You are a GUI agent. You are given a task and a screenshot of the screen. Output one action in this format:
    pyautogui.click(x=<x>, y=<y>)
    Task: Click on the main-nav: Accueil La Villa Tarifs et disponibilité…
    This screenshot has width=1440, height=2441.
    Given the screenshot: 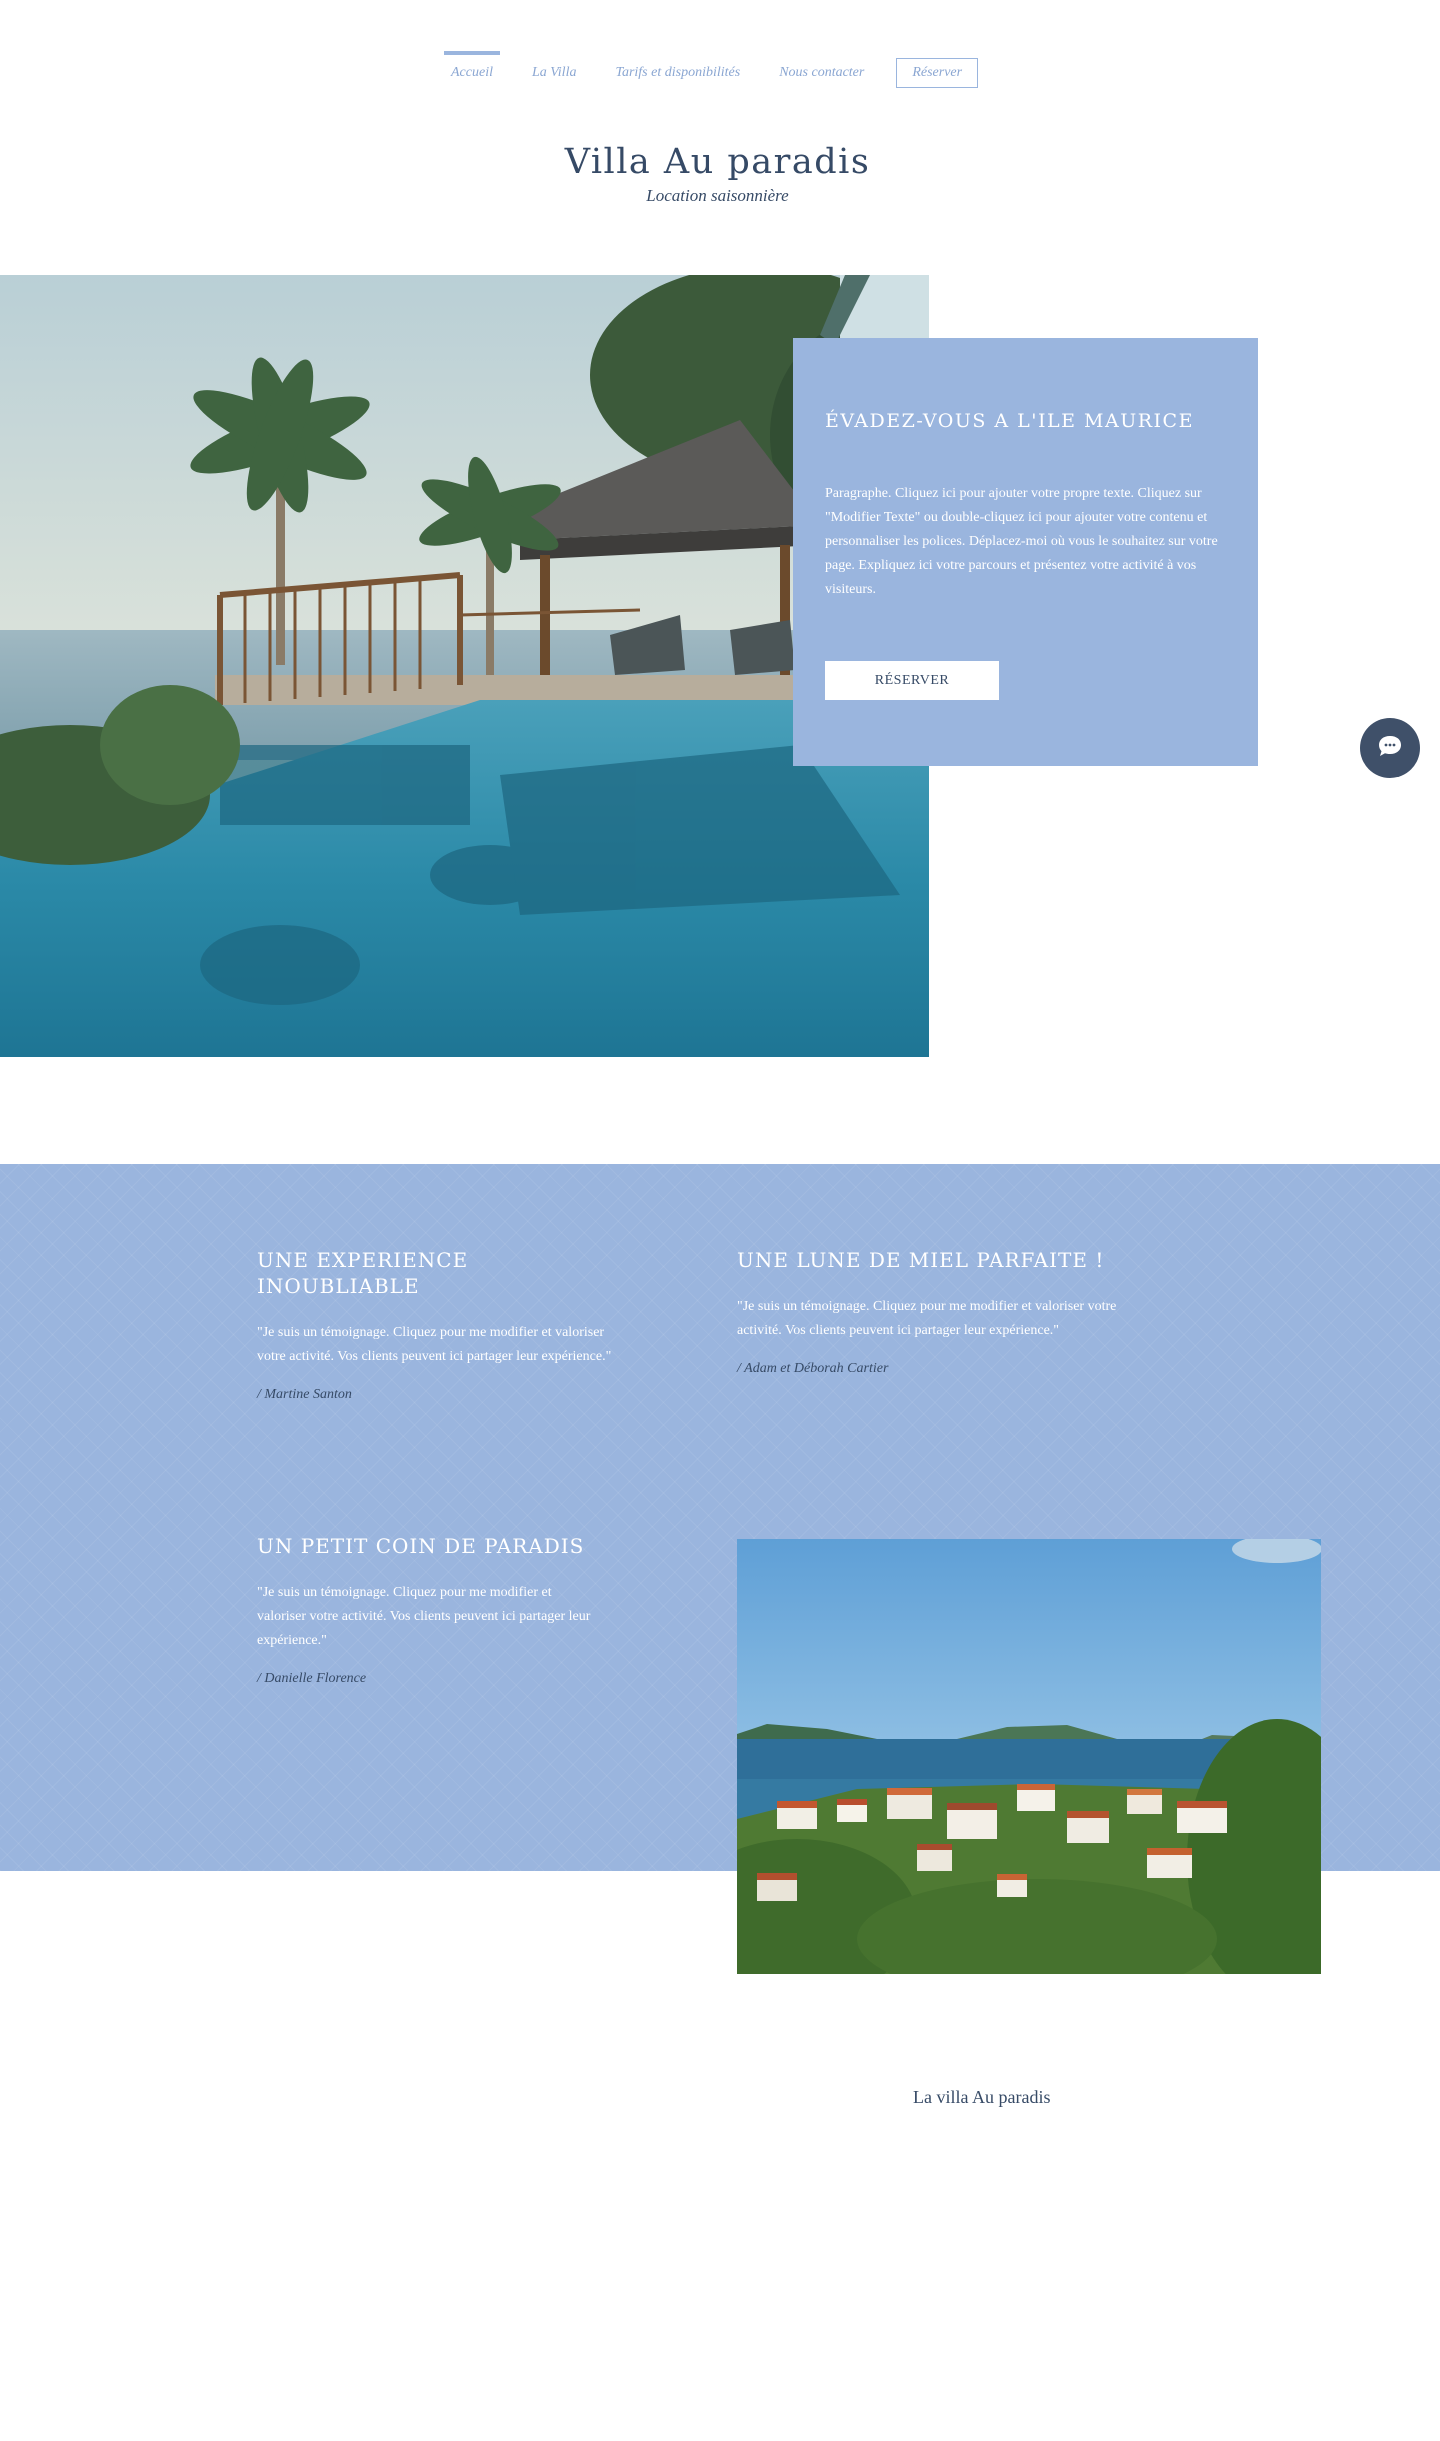 What is the action you would take?
    pyautogui.click(x=711, y=69)
    